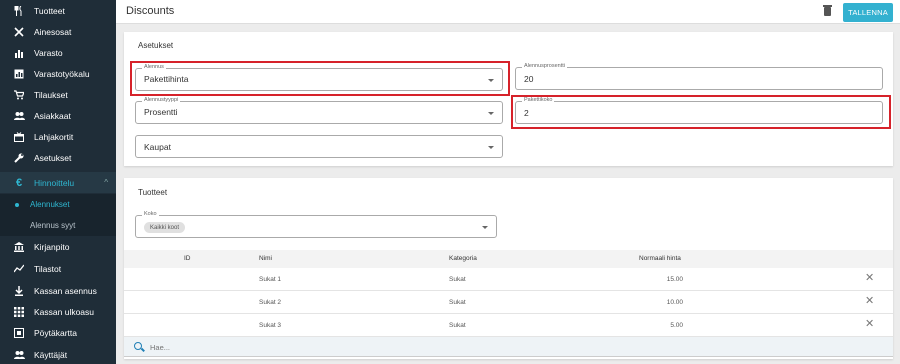  I want to click on sidebar-subitem-alennus-syyt: Alennus syyt, so click(58, 225).